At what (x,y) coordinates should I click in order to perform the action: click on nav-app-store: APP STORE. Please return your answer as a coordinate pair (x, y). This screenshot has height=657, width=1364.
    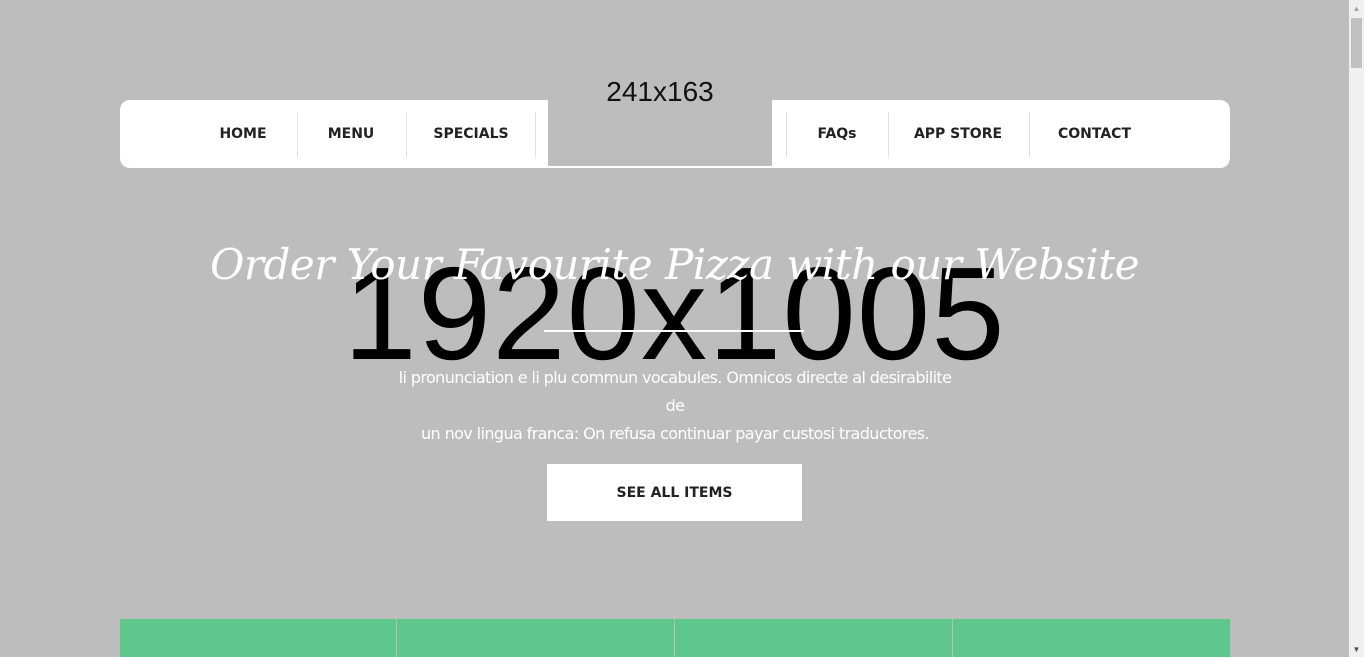
    Looking at the image, I should click on (958, 134).